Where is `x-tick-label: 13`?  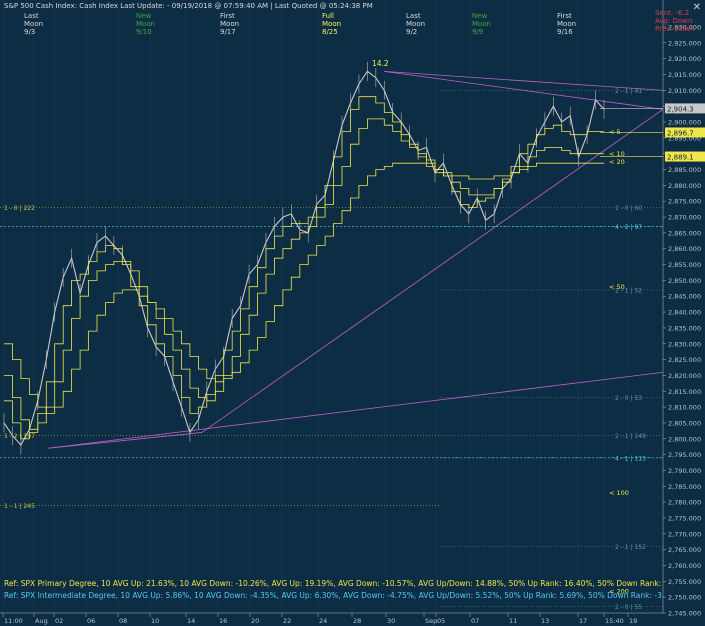 x-tick-label: 13 is located at coordinates (545, 621).